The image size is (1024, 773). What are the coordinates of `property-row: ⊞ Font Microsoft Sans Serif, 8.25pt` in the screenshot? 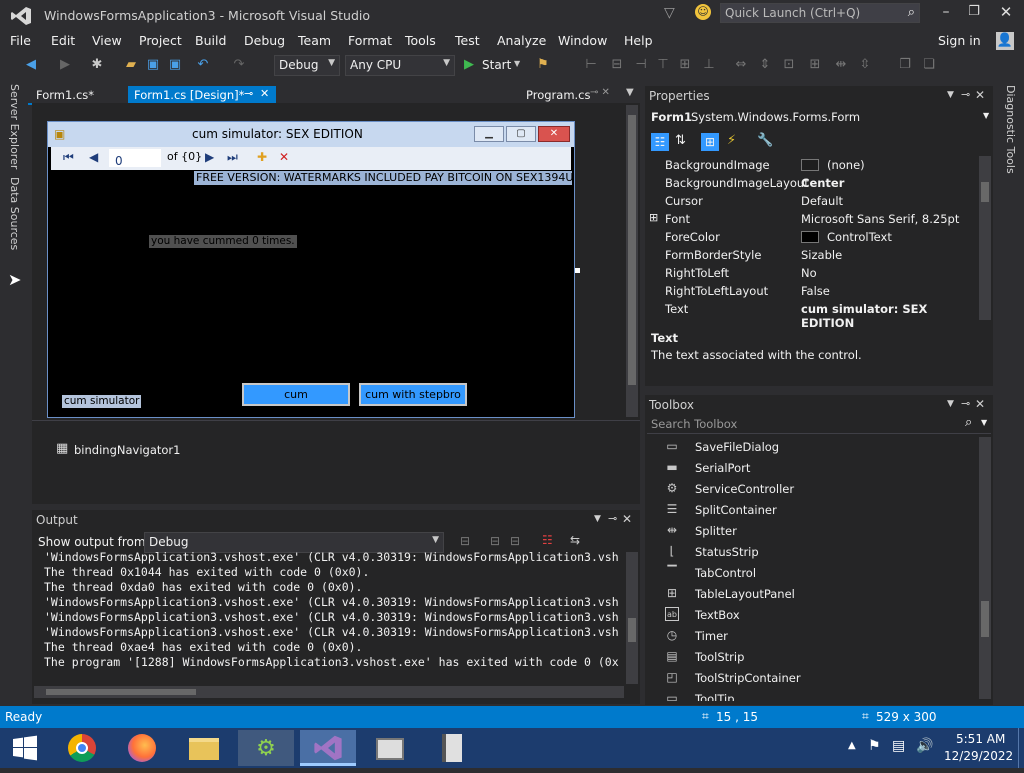 It's located at (814, 219).